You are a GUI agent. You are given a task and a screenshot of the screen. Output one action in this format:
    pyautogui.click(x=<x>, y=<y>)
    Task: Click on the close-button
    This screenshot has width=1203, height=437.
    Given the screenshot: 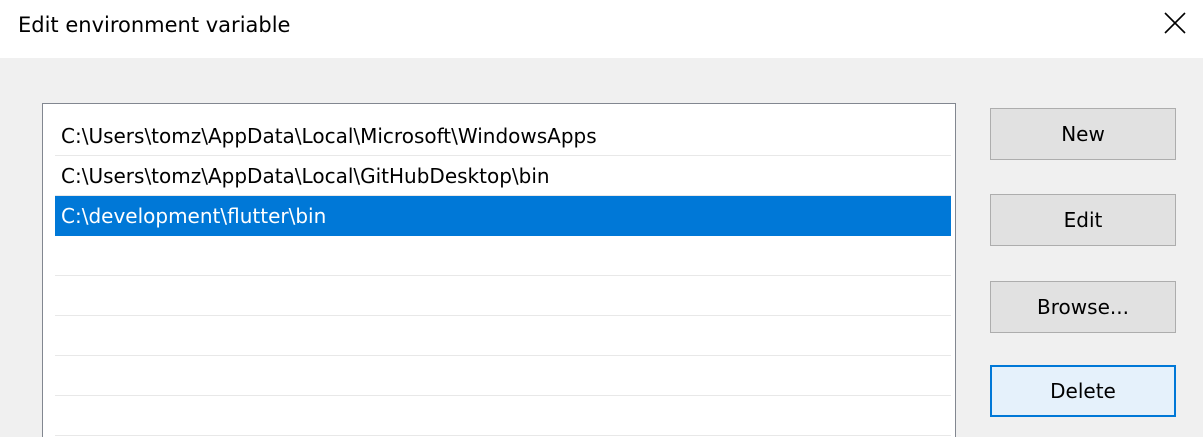 What is the action you would take?
    pyautogui.click(x=1175, y=25)
    